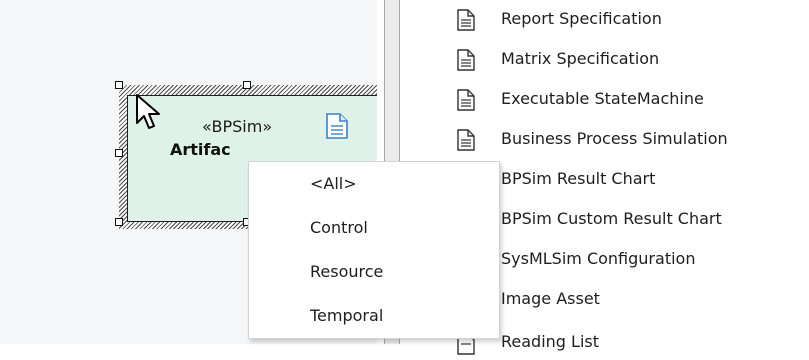 The height and width of the screenshot is (360, 809). What do you see at coordinates (119, 85) in the screenshot?
I see `resize-handle-top-left` at bounding box center [119, 85].